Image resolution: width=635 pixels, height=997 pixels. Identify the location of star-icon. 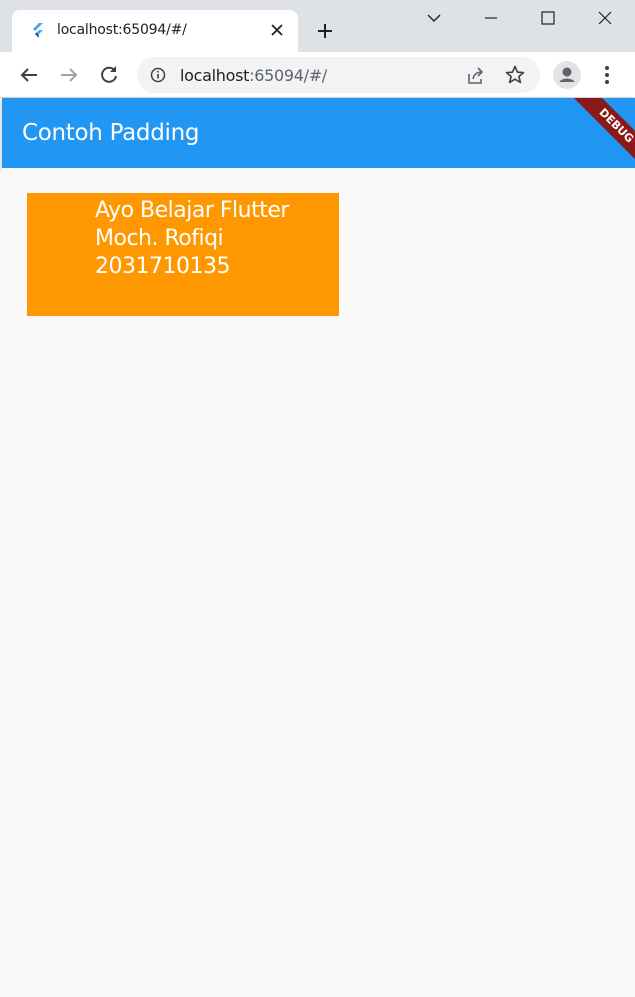
(515, 75).